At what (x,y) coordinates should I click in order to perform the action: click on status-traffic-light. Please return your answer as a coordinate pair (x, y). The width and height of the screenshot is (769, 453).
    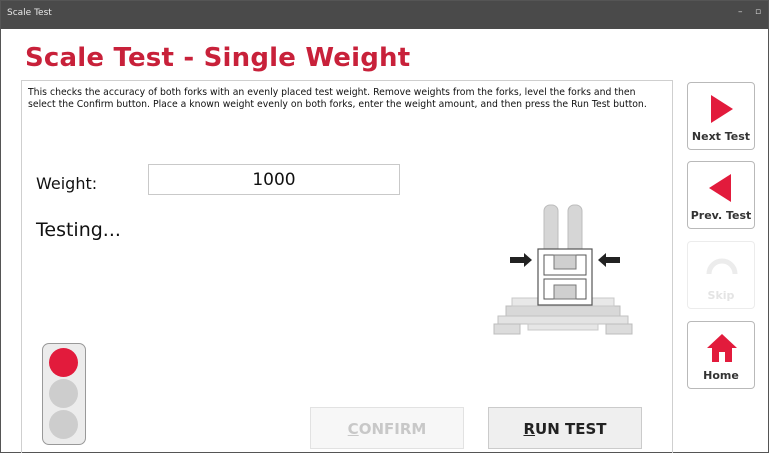
    Looking at the image, I should click on (64, 394).